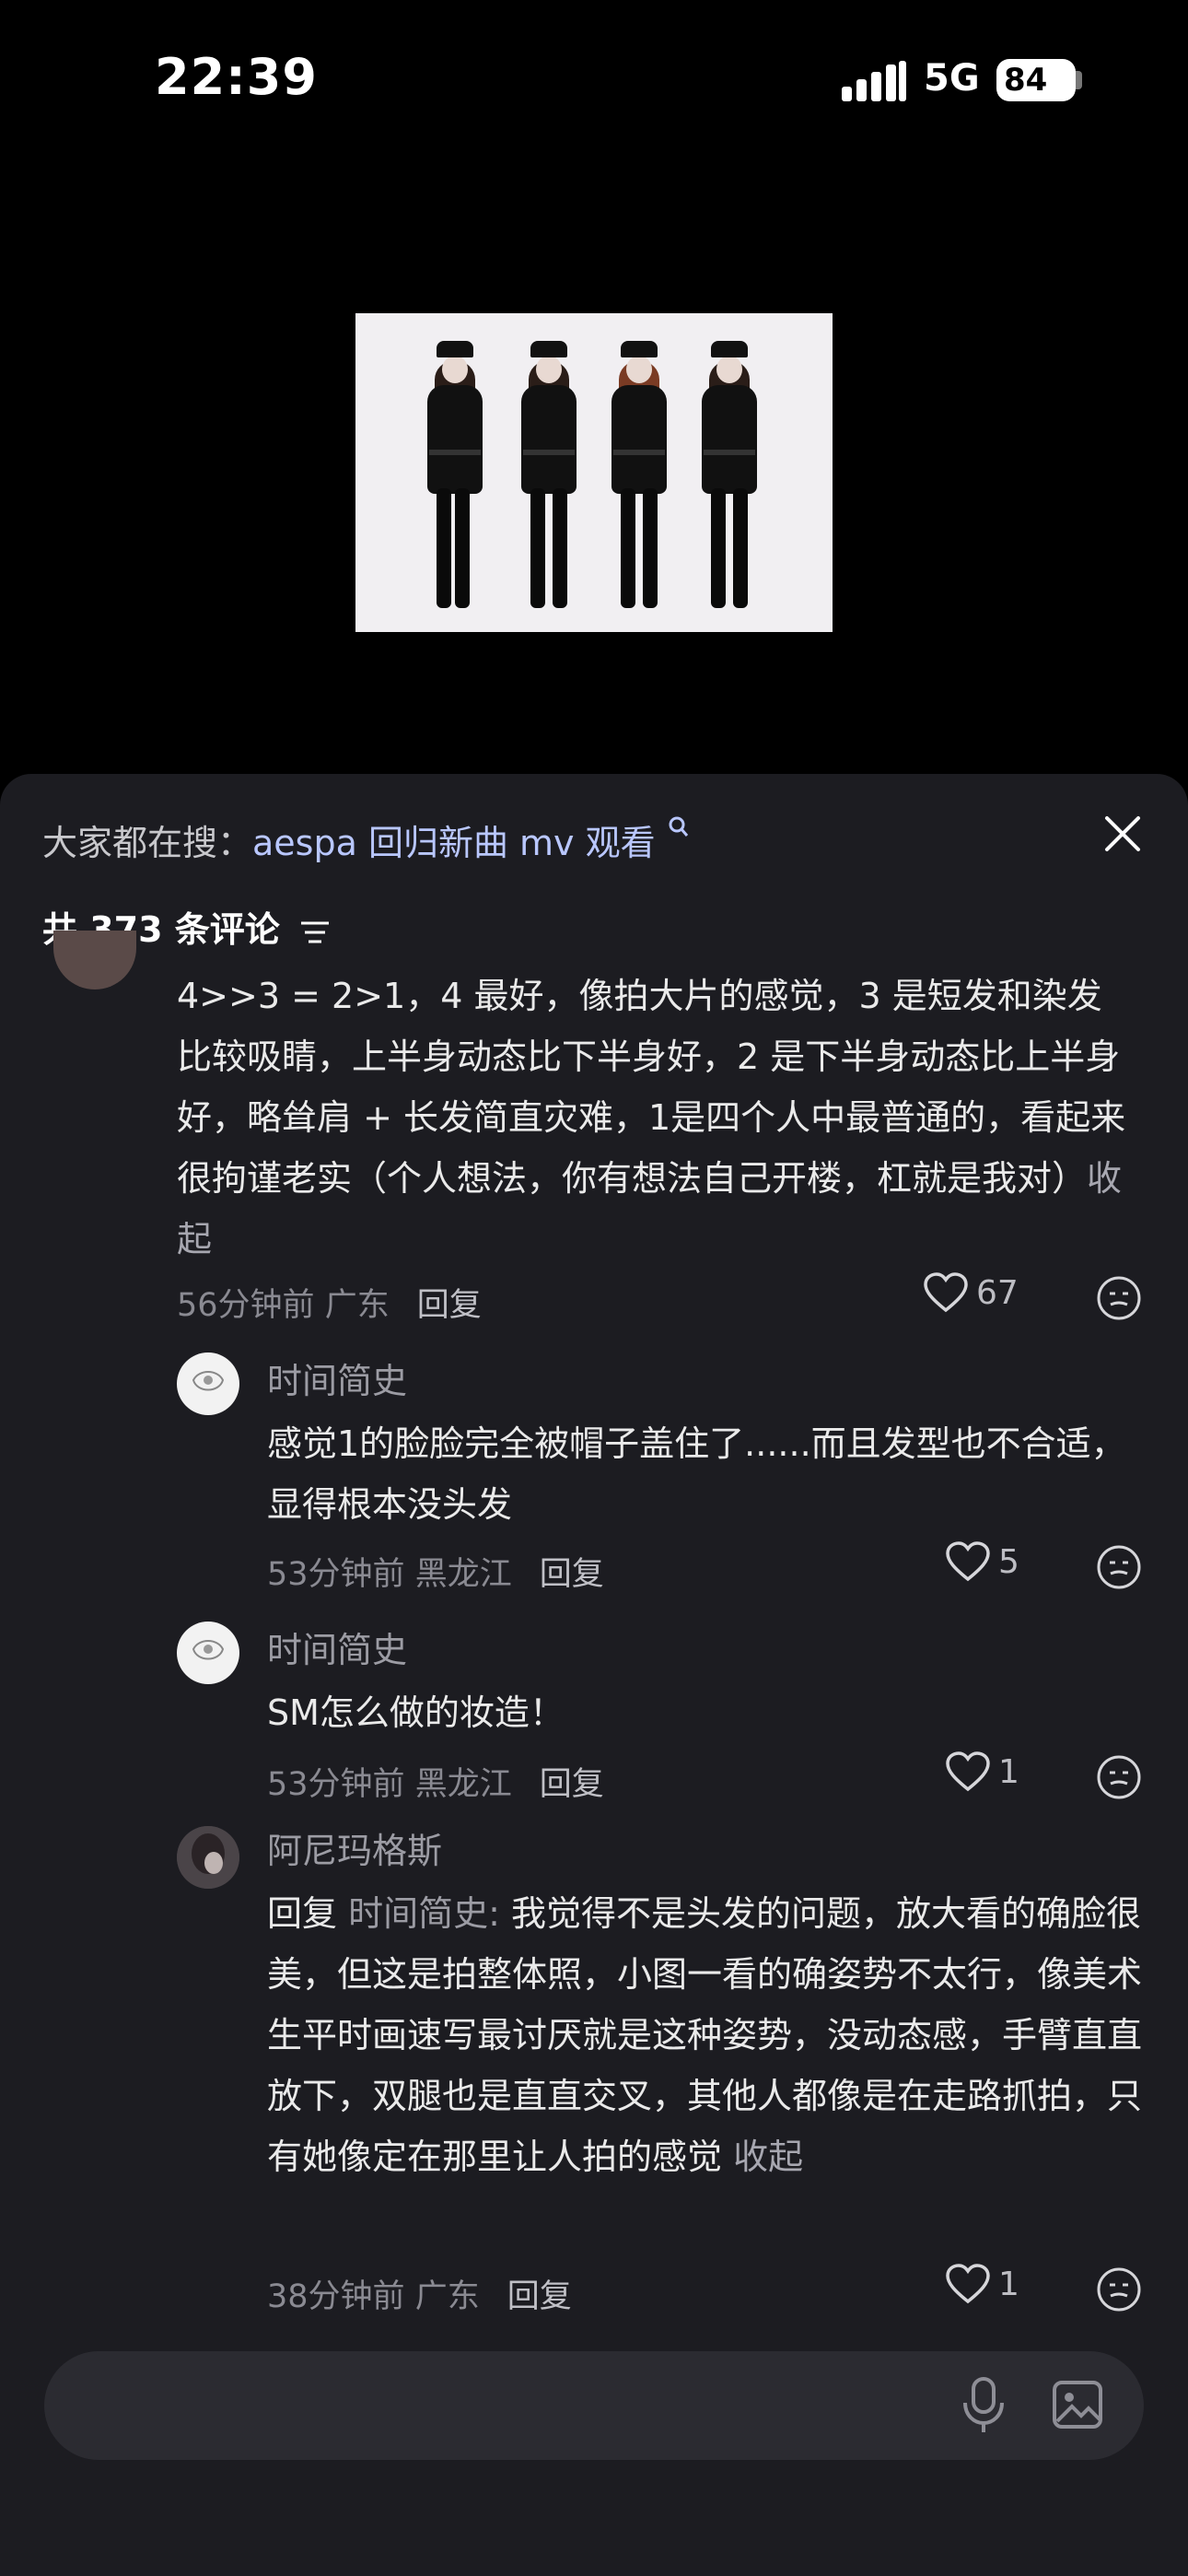 The image size is (1188, 2576). Describe the element at coordinates (678, 826) in the screenshot. I see `search-icon` at that location.